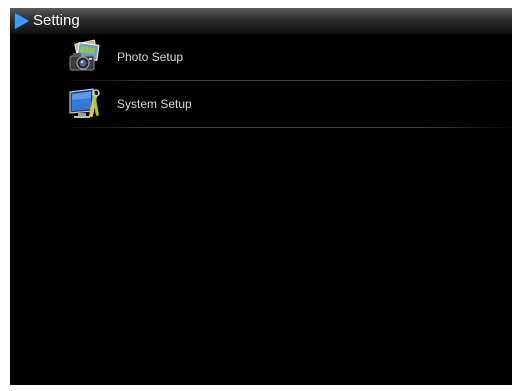 This screenshot has width=520, height=391. I want to click on menu-item-system-setup: System Setup, so click(283, 104).